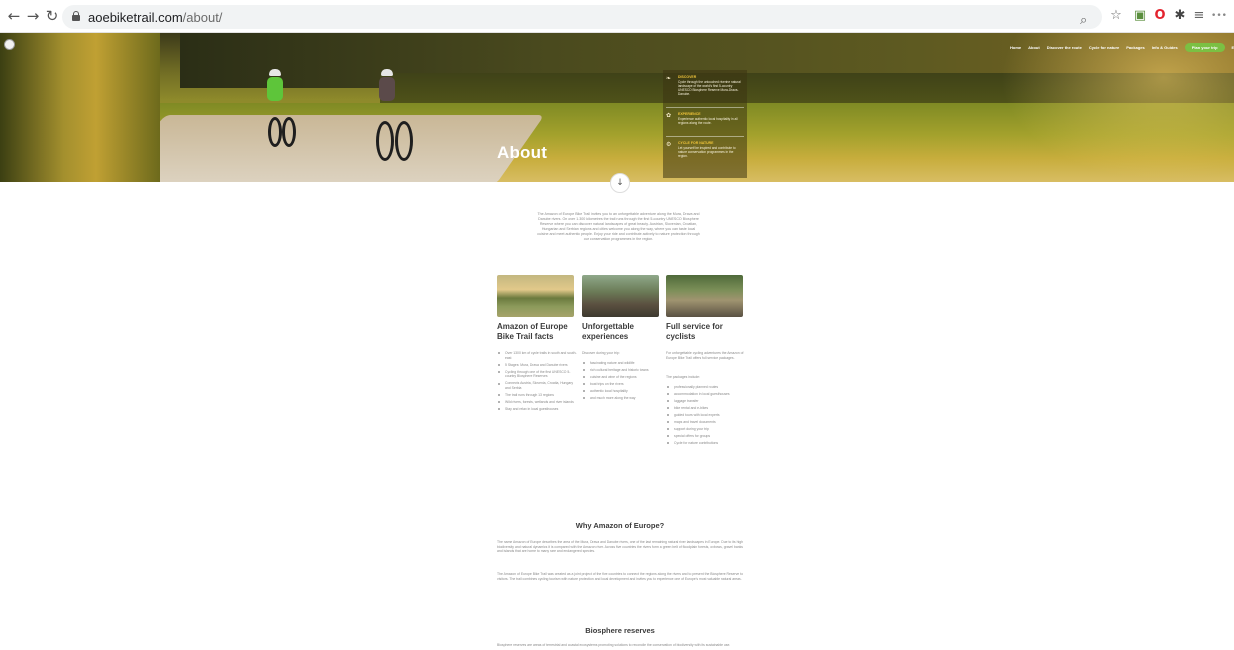 The image size is (1234, 650). Describe the element at coordinates (620, 525) in the screenshot. I see `section-title-why: Why Amazon of Europe?` at that location.